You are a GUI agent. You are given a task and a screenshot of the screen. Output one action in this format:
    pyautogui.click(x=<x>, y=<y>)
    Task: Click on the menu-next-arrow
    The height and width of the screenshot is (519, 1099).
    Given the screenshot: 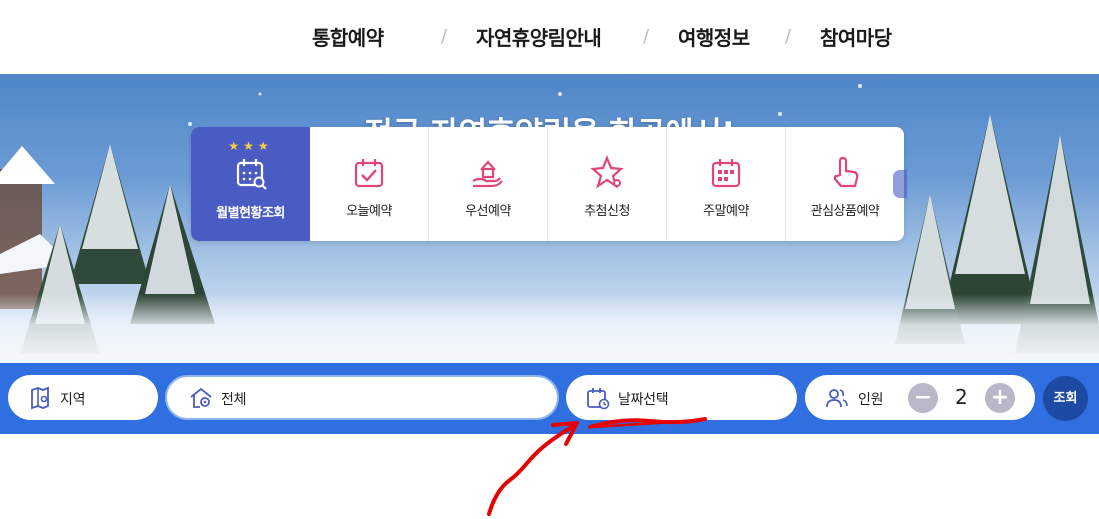 What is the action you would take?
    pyautogui.click(x=900, y=184)
    